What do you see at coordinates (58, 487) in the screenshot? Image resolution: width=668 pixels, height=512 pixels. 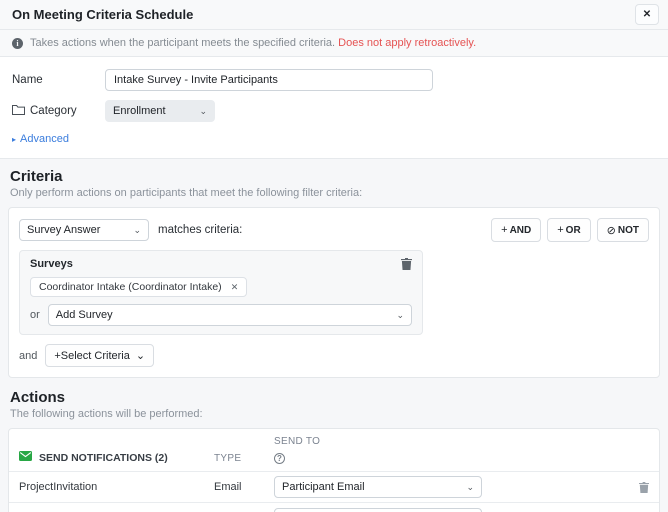 I see `notification-name: ProjectInvitation` at bounding box center [58, 487].